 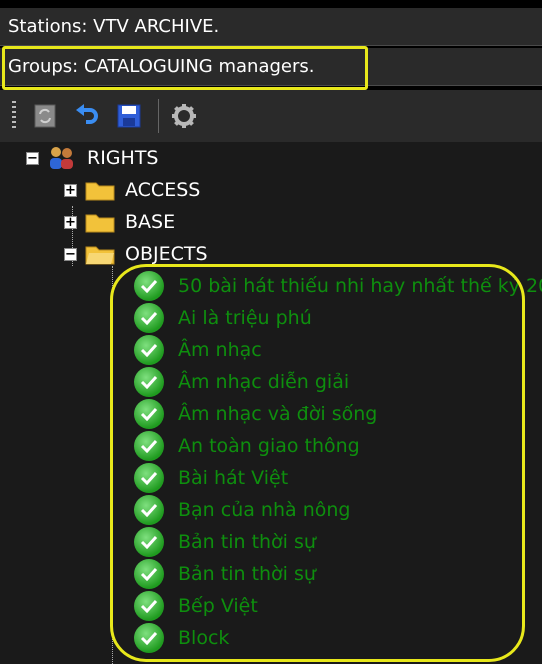 What do you see at coordinates (271, 27) in the screenshot?
I see `stations-field: Stations: VTV ARCHIVE.` at bounding box center [271, 27].